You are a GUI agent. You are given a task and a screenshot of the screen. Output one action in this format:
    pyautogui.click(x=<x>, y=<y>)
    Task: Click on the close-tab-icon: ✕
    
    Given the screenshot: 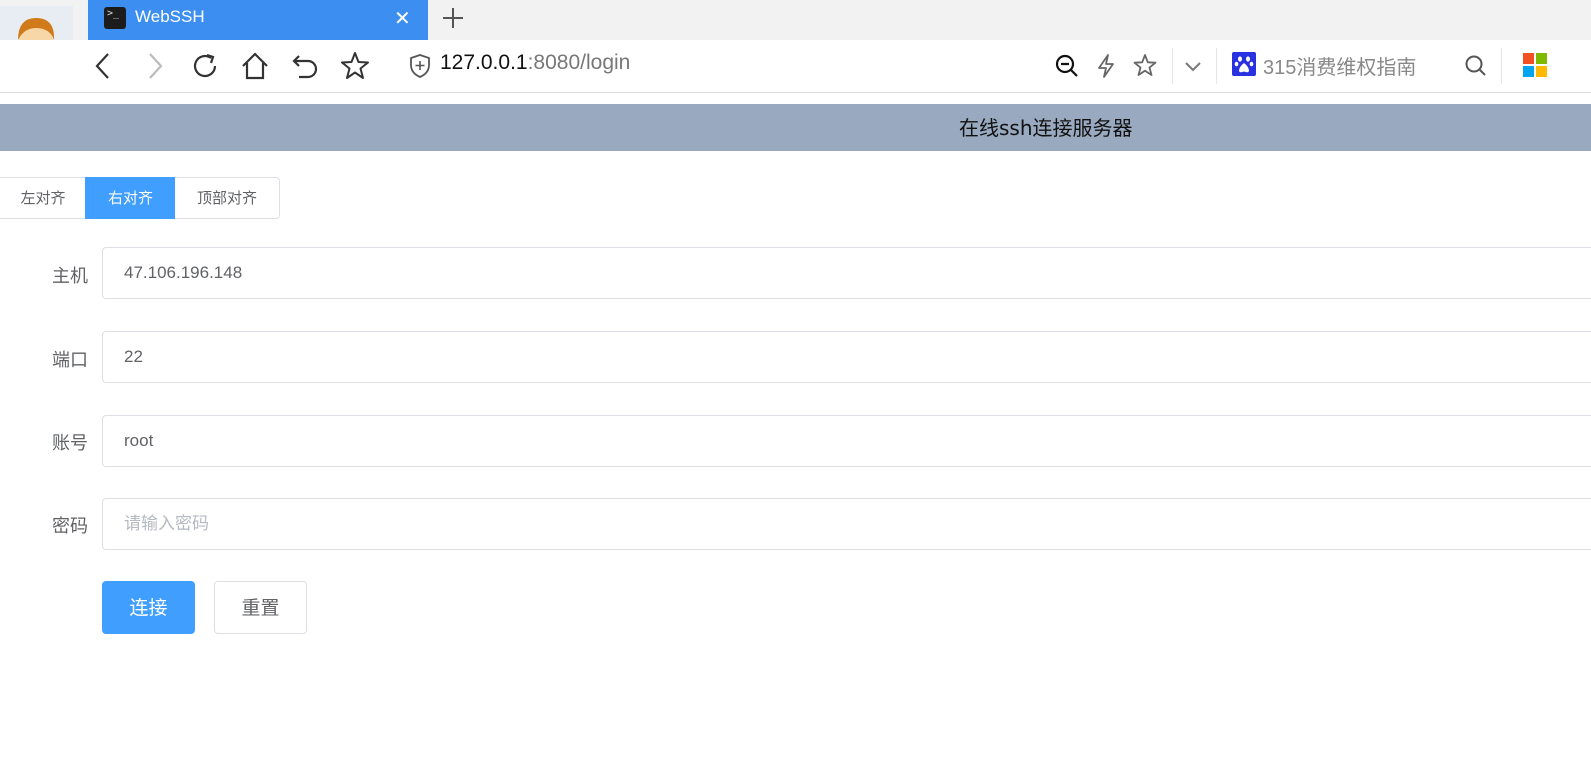 What is the action you would take?
    pyautogui.click(x=402, y=18)
    